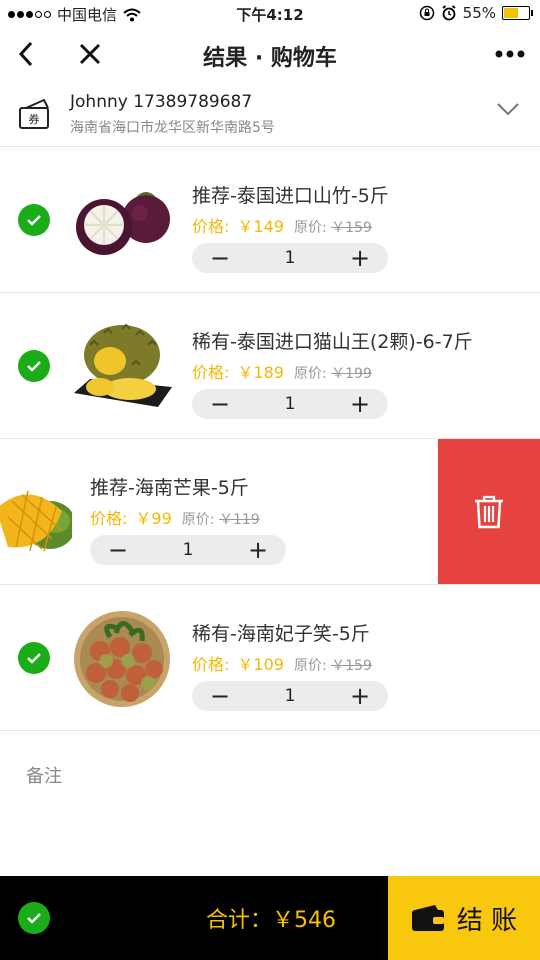 The image size is (540, 960). Describe the element at coordinates (122, 219) in the screenshot. I see `mangosteen-image` at that location.